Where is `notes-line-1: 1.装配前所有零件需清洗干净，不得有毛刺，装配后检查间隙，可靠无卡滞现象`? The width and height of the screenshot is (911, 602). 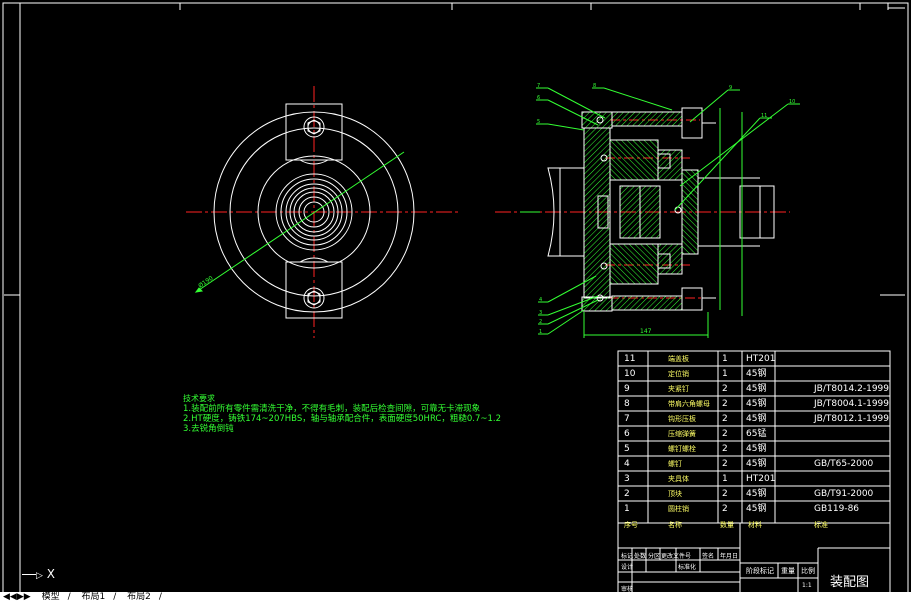 notes-line-1: 1.装配前所有零件需清洗干净，不得有毛刺，装配后检查间隙，可靠无卡滞现象 is located at coordinates (332, 409).